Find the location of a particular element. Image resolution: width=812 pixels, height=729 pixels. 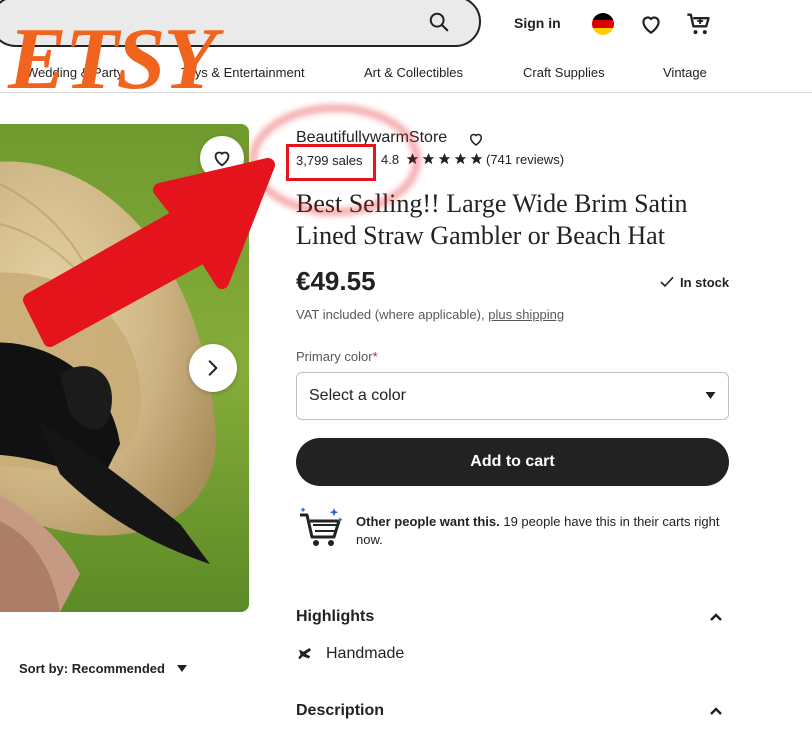

germany-flag-icon is located at coordinates (603, 24).